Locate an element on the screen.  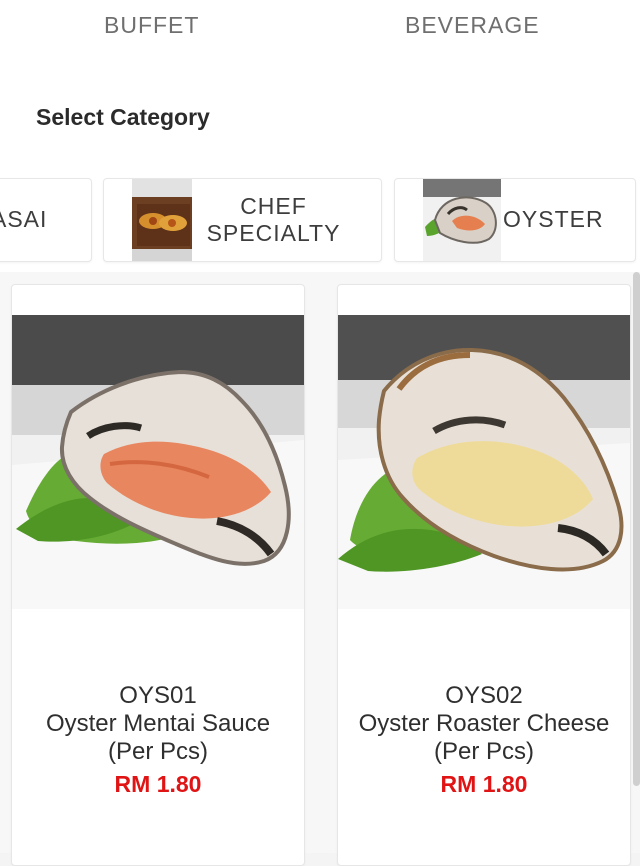
category-label: ASAI is located at coordinates (24, 219).